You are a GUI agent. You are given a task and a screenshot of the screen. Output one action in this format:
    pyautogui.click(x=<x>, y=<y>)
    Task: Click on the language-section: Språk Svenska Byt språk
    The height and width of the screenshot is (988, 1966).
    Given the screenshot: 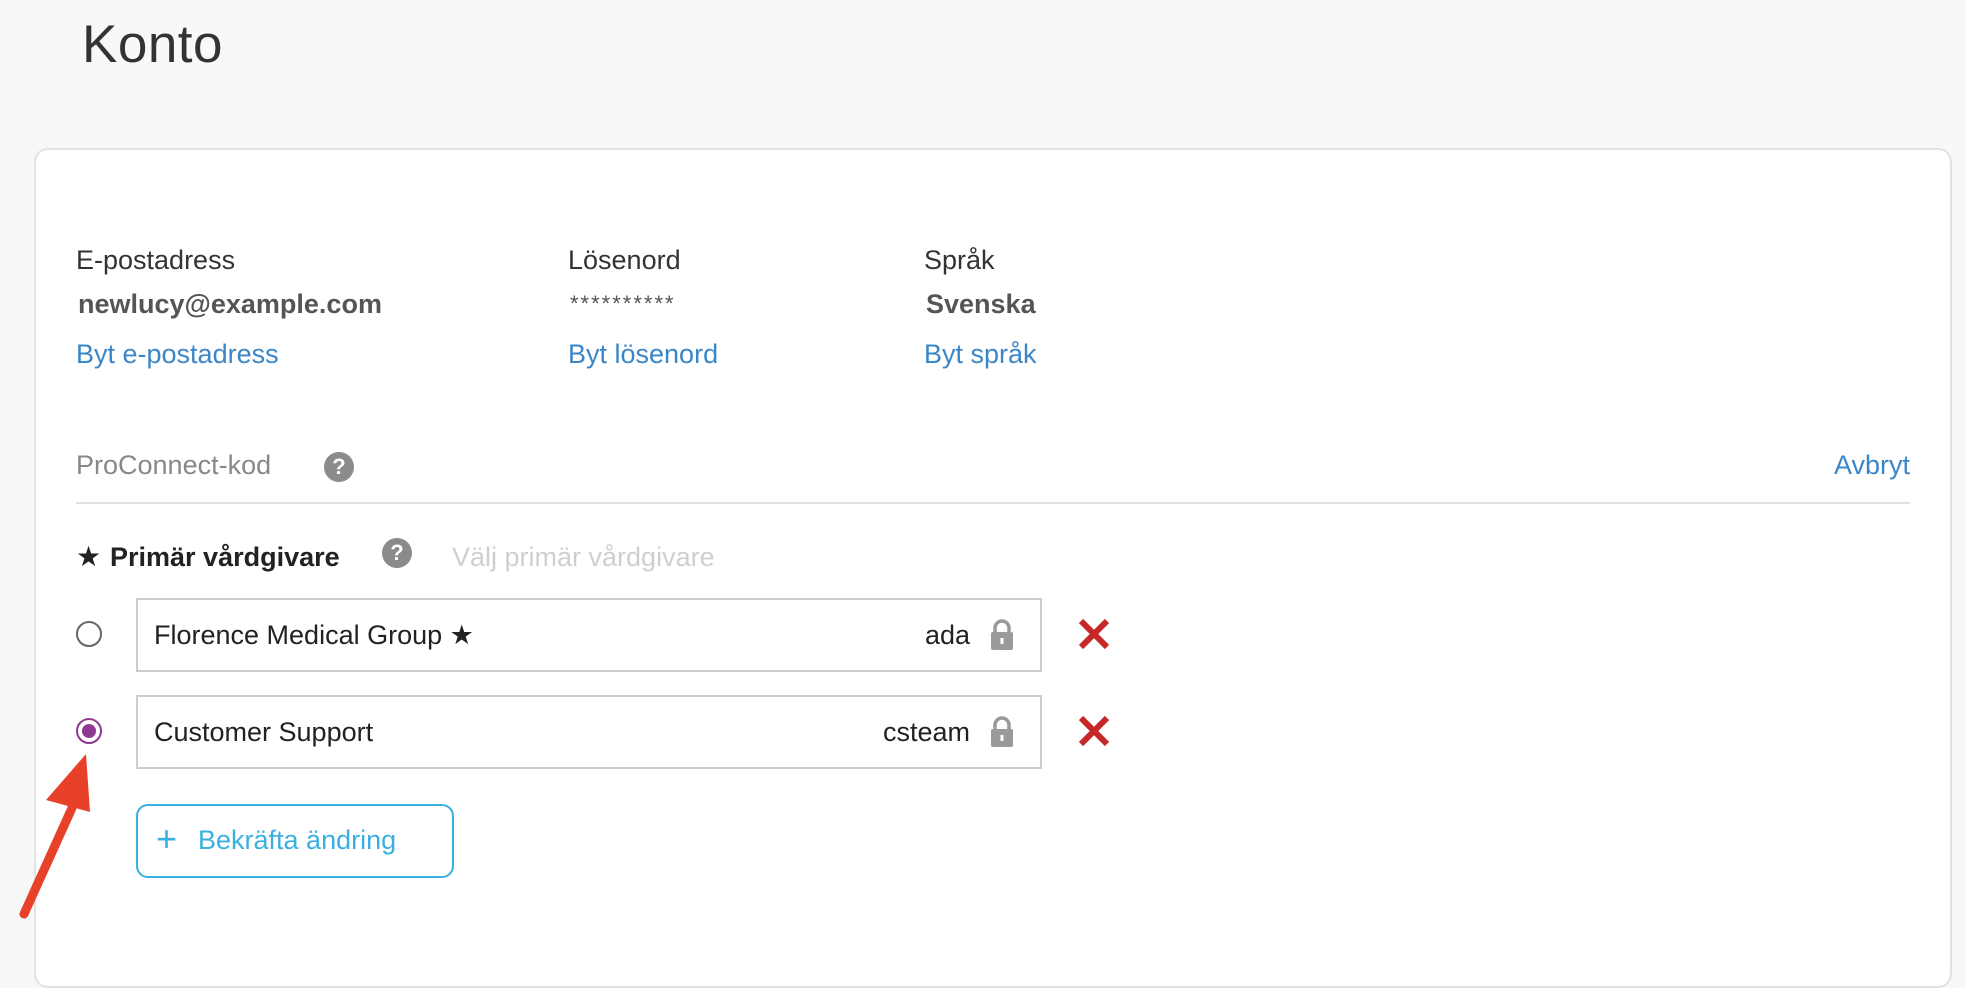 What is the action you would take?
    pyautogui.click(x=980, y=310)
    